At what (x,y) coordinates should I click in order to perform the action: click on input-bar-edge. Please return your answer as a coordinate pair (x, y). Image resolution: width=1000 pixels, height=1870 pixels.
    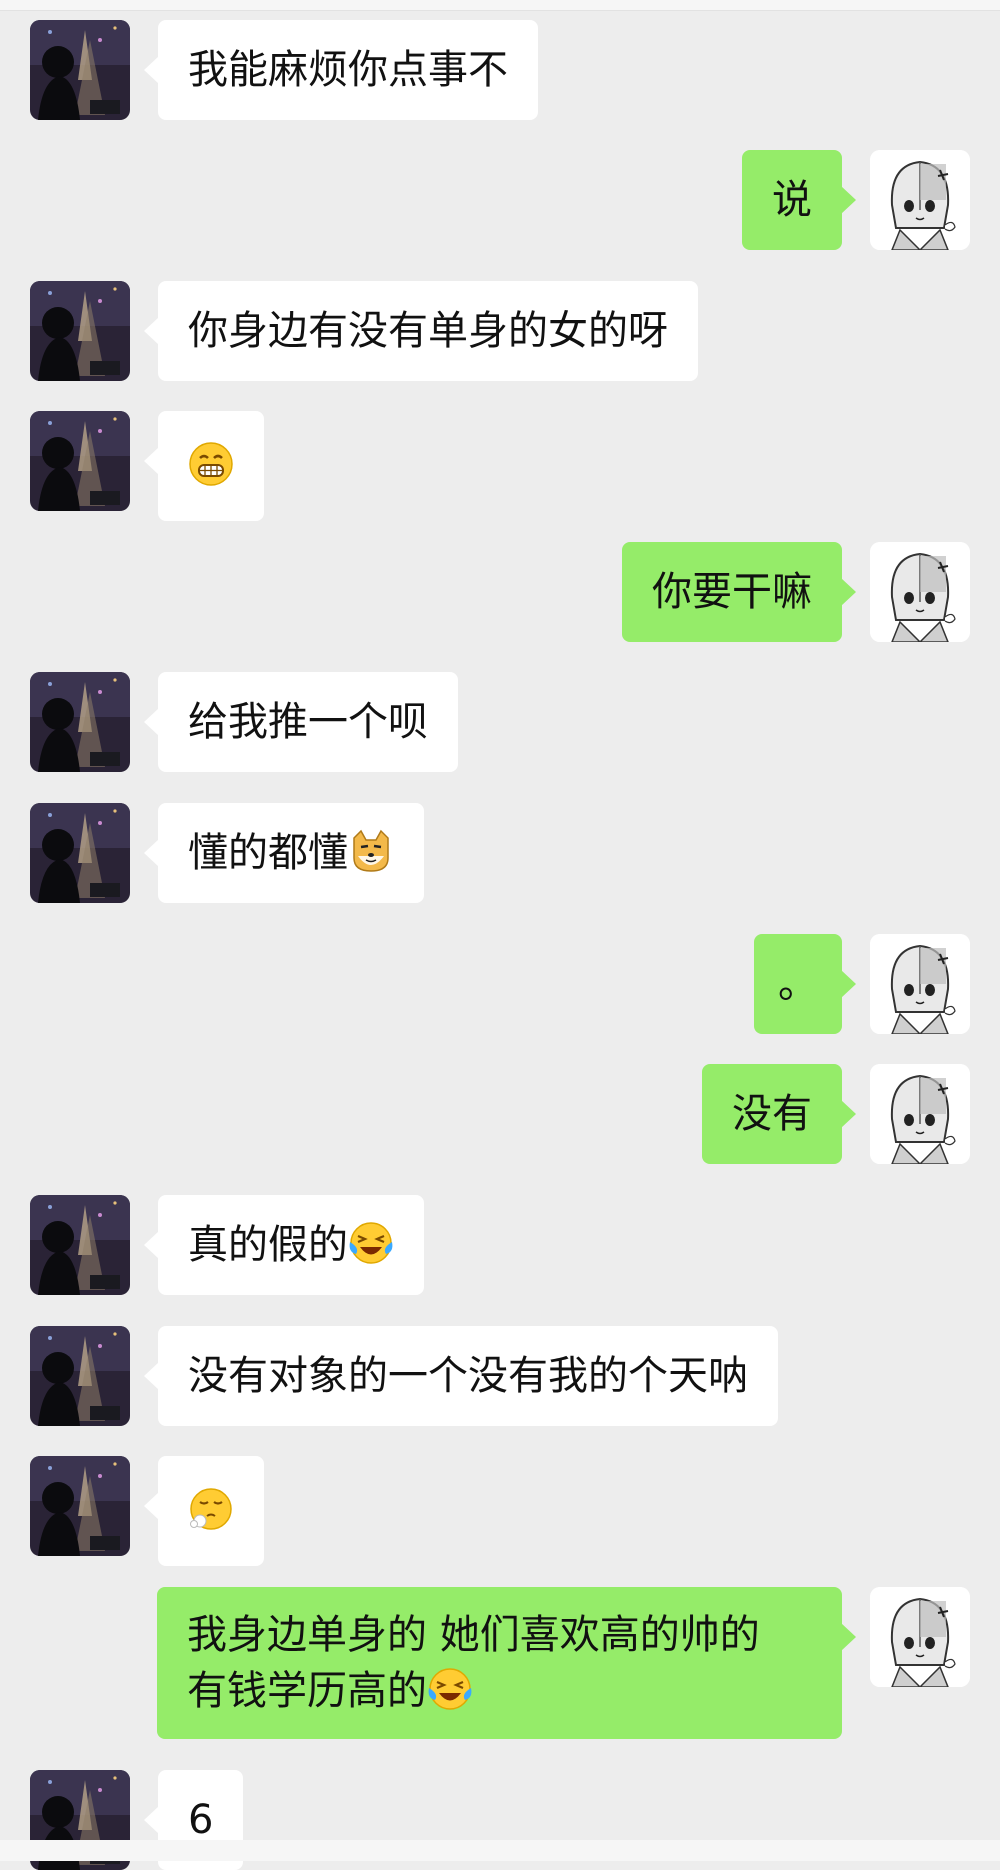
    Looking at the image, I should click on (500, 1850).